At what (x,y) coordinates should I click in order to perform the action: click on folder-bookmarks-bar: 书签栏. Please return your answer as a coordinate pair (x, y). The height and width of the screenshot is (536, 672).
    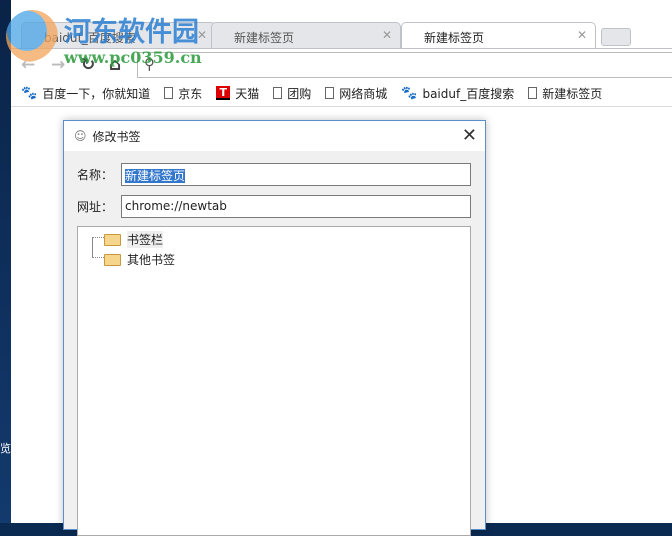
    Looking at the image, I should click on (134, 239).